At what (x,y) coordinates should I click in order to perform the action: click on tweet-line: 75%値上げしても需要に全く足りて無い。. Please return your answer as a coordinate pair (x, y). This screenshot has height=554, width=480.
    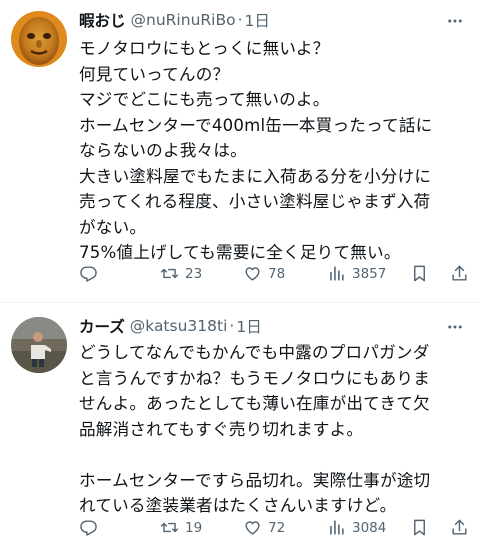
    Looking at the image, I should click on (240, 252).